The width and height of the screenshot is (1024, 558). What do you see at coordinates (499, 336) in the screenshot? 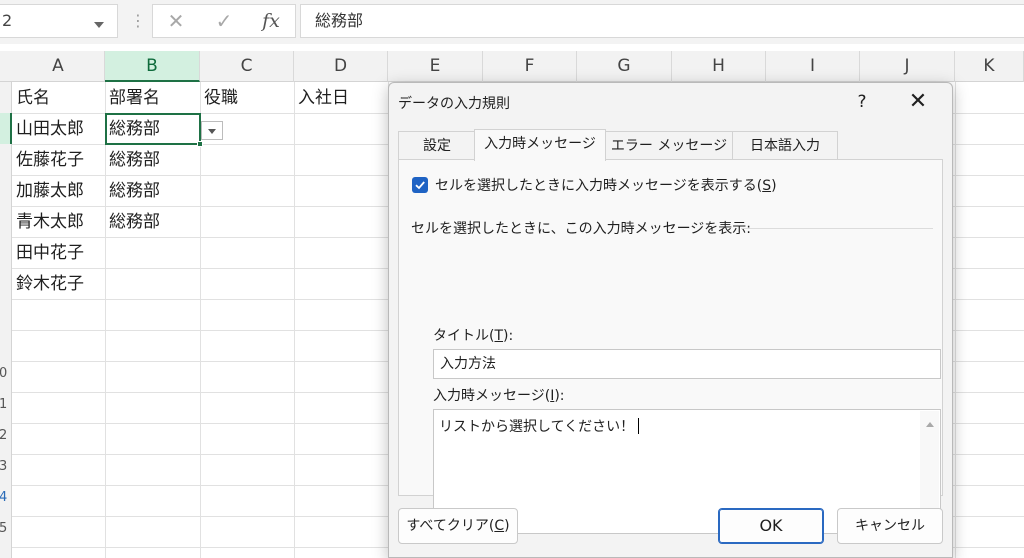
I see `hotkey-t: T` at bounding box center [499, 336].